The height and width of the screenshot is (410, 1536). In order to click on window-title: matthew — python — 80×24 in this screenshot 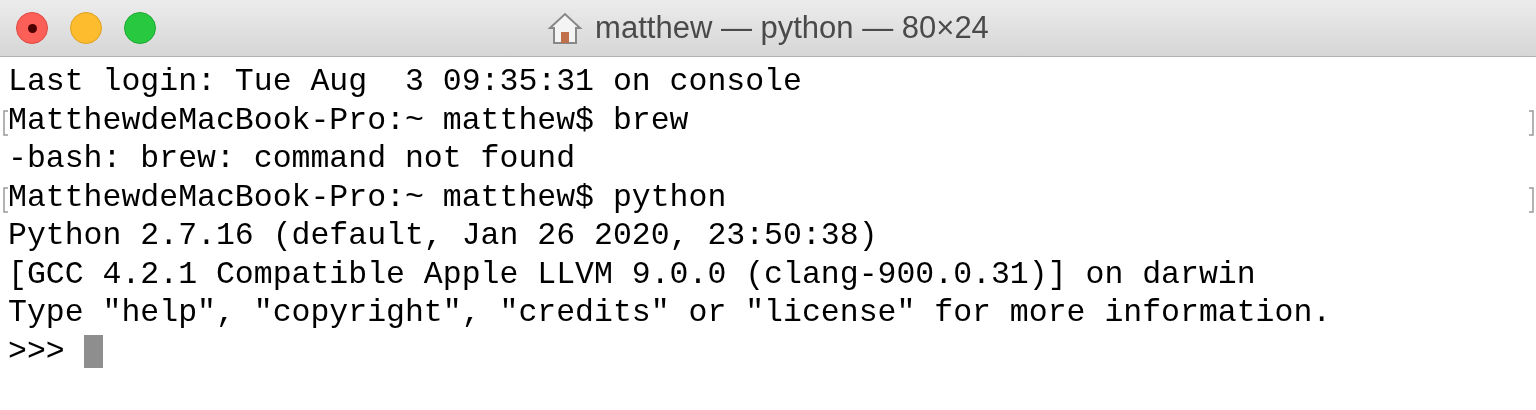, I will do `click(792, 27)`.